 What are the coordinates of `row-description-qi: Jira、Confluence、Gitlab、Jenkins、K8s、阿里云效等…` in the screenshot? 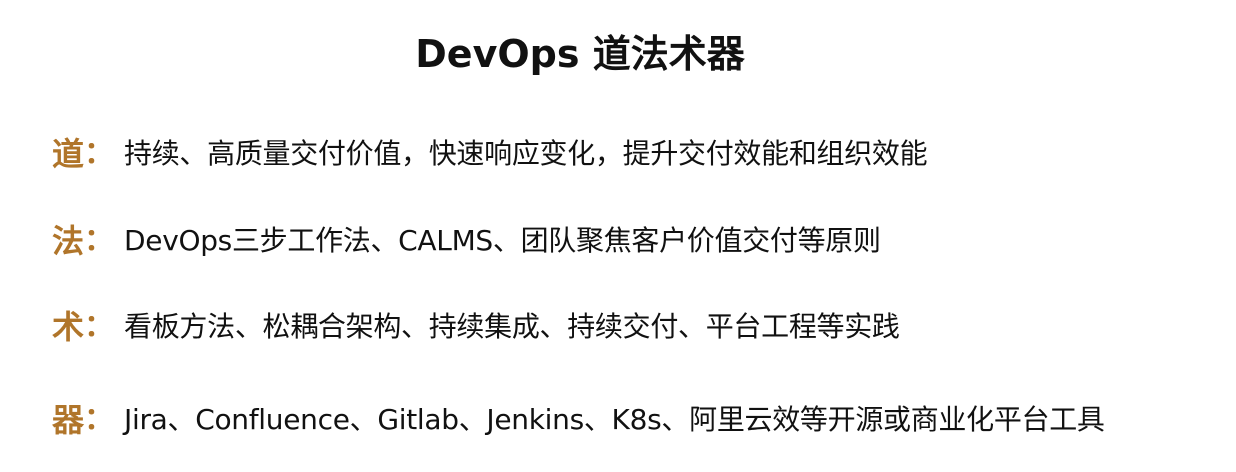 It's located at (614, 419).